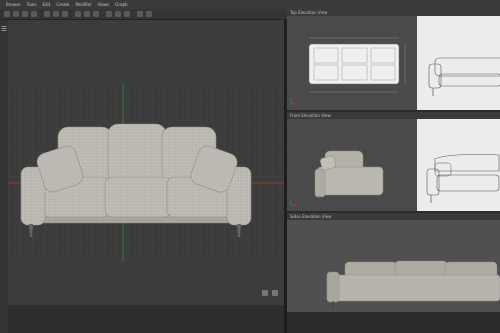 Image resolution: width=500 pixels, height=333 pixels. What do you see at coordinates (4, 30) in the screenshot?
I see `menu-icon` at bounding box center [4, 30].